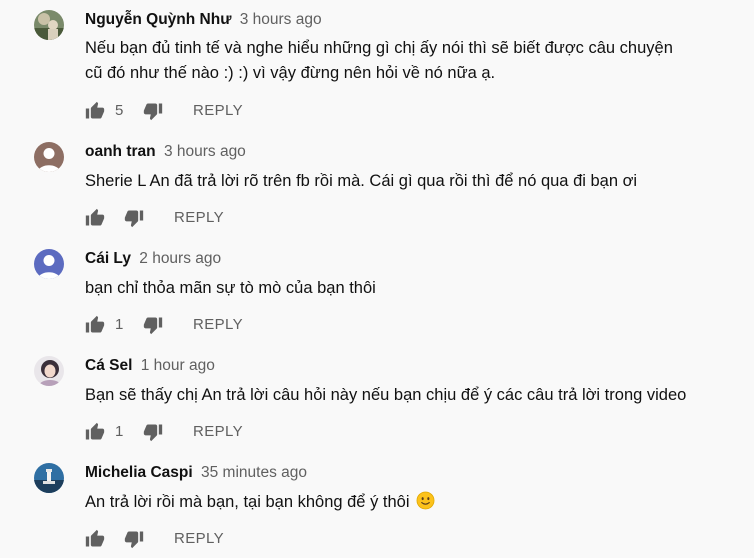 The height and width of the screenshot is (558, 754). Describe the element at coordinates (410, 288) in the screenshot. I see `comment-text: bạn chỉ thỏa mãn sự tò mò của bạn thôi` at that location.